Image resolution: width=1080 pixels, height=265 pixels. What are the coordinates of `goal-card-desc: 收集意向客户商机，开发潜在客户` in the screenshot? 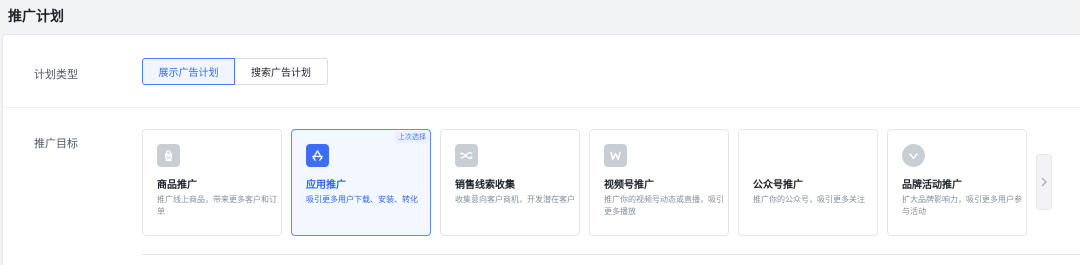 It's located at (515, 199).